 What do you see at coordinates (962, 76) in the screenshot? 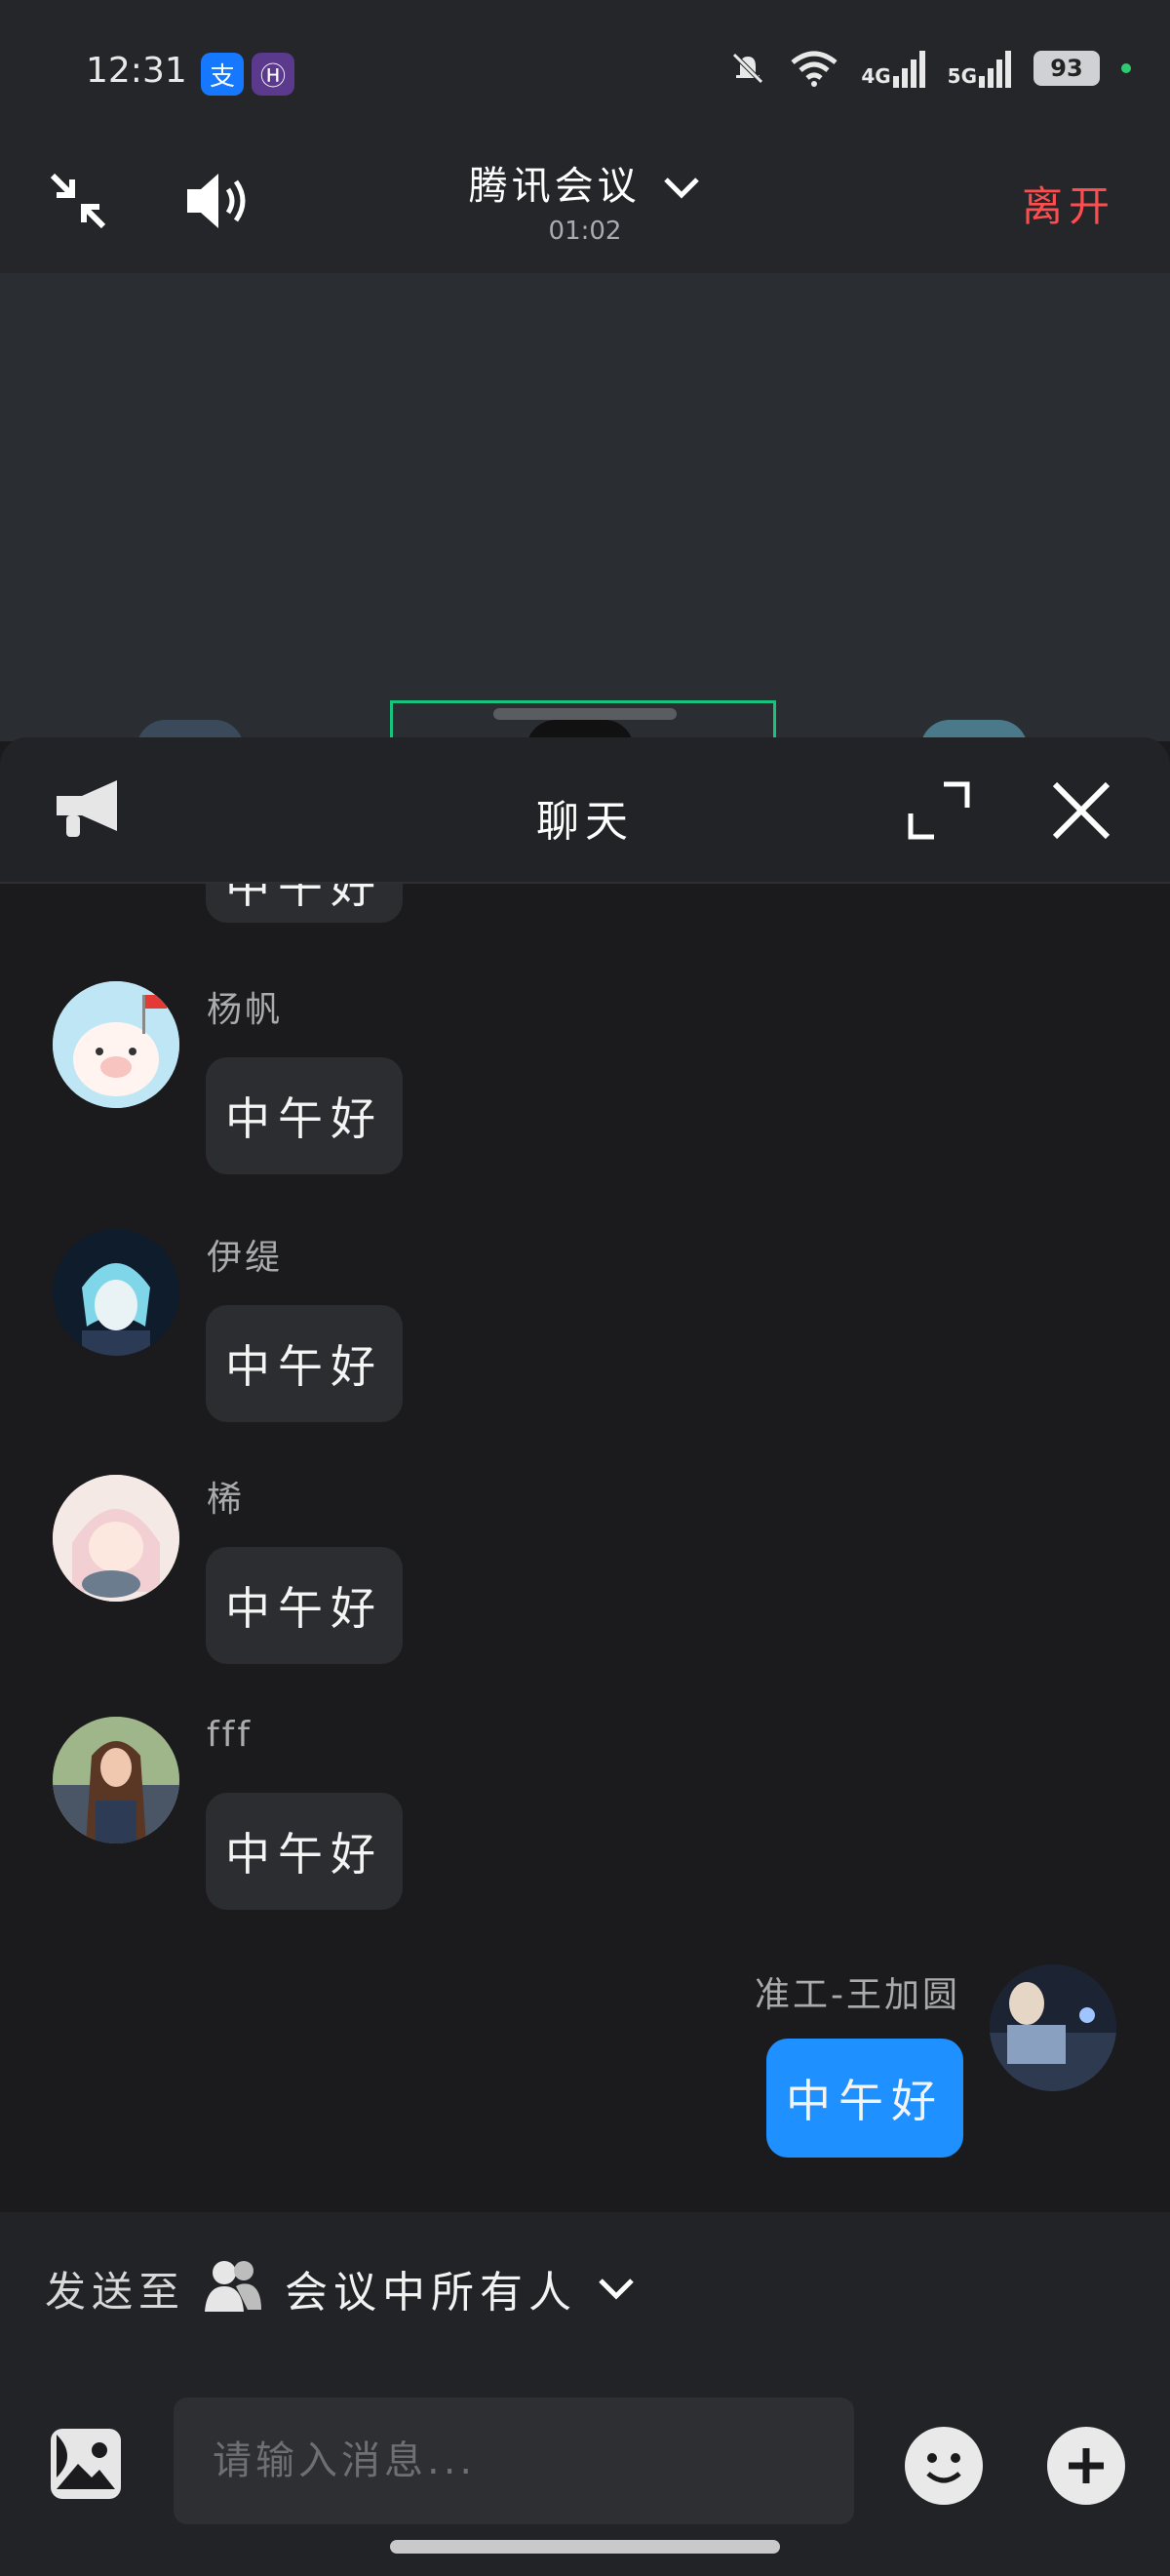
I see `net-5g-label: 5G` at bounding box center [962, 76].